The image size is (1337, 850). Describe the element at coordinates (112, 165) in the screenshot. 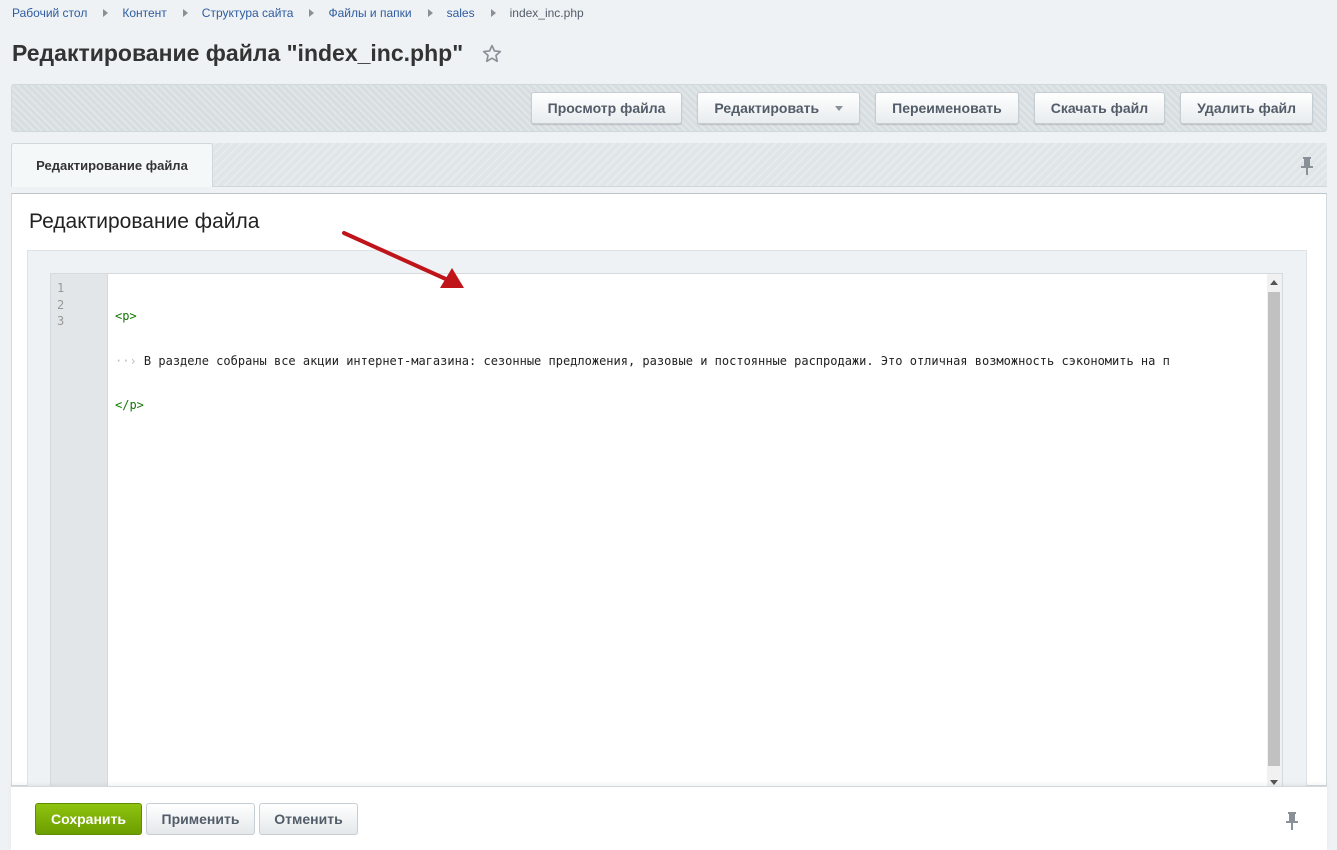

I see `tab-edit-file: Редактирование файла` at that location.